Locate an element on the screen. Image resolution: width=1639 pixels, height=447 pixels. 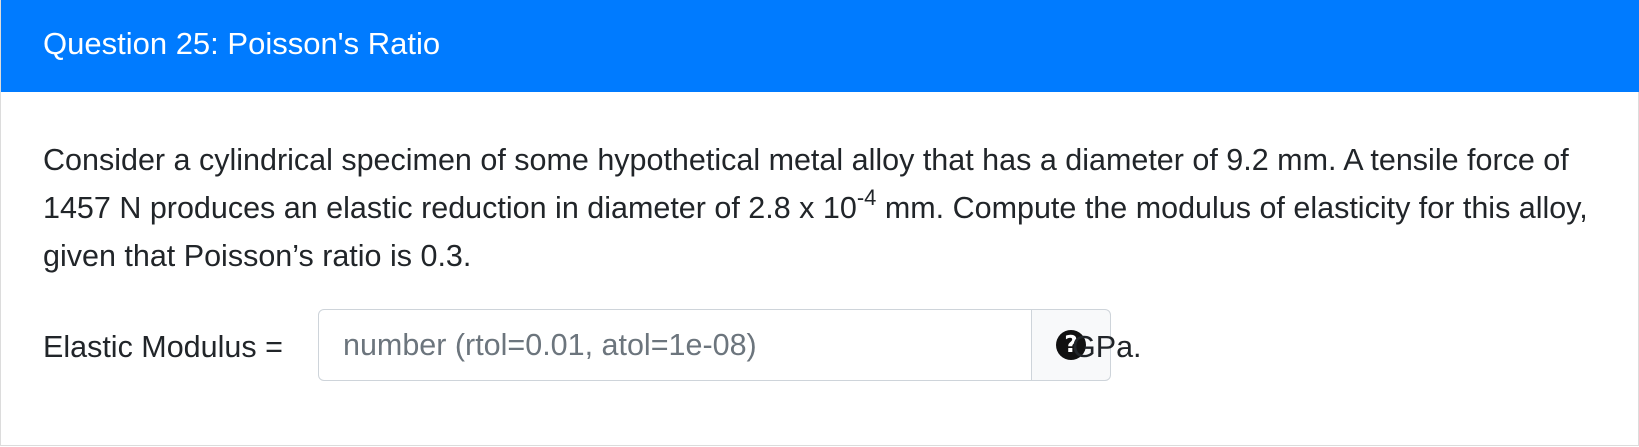
exponent: -4 is located at coordinates (866, 197).